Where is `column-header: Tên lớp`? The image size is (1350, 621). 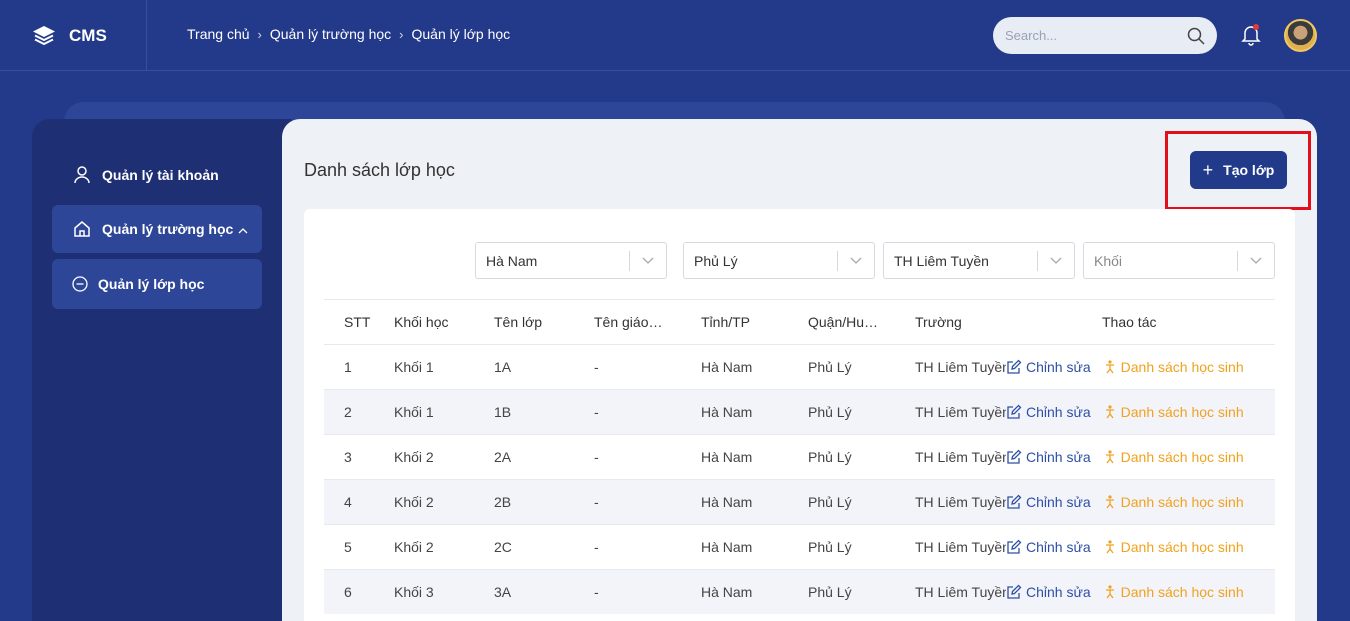
column-header: Tên lớp is located at coordinates (544, 322).